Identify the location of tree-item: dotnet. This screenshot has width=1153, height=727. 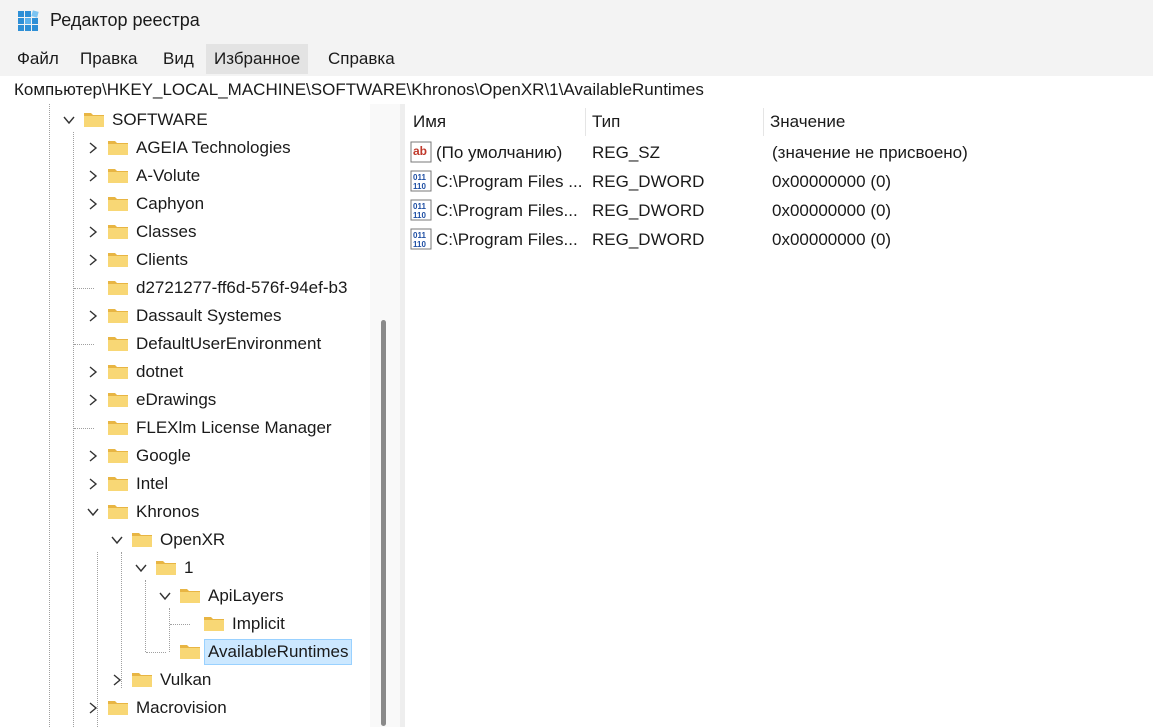
(185, 372).